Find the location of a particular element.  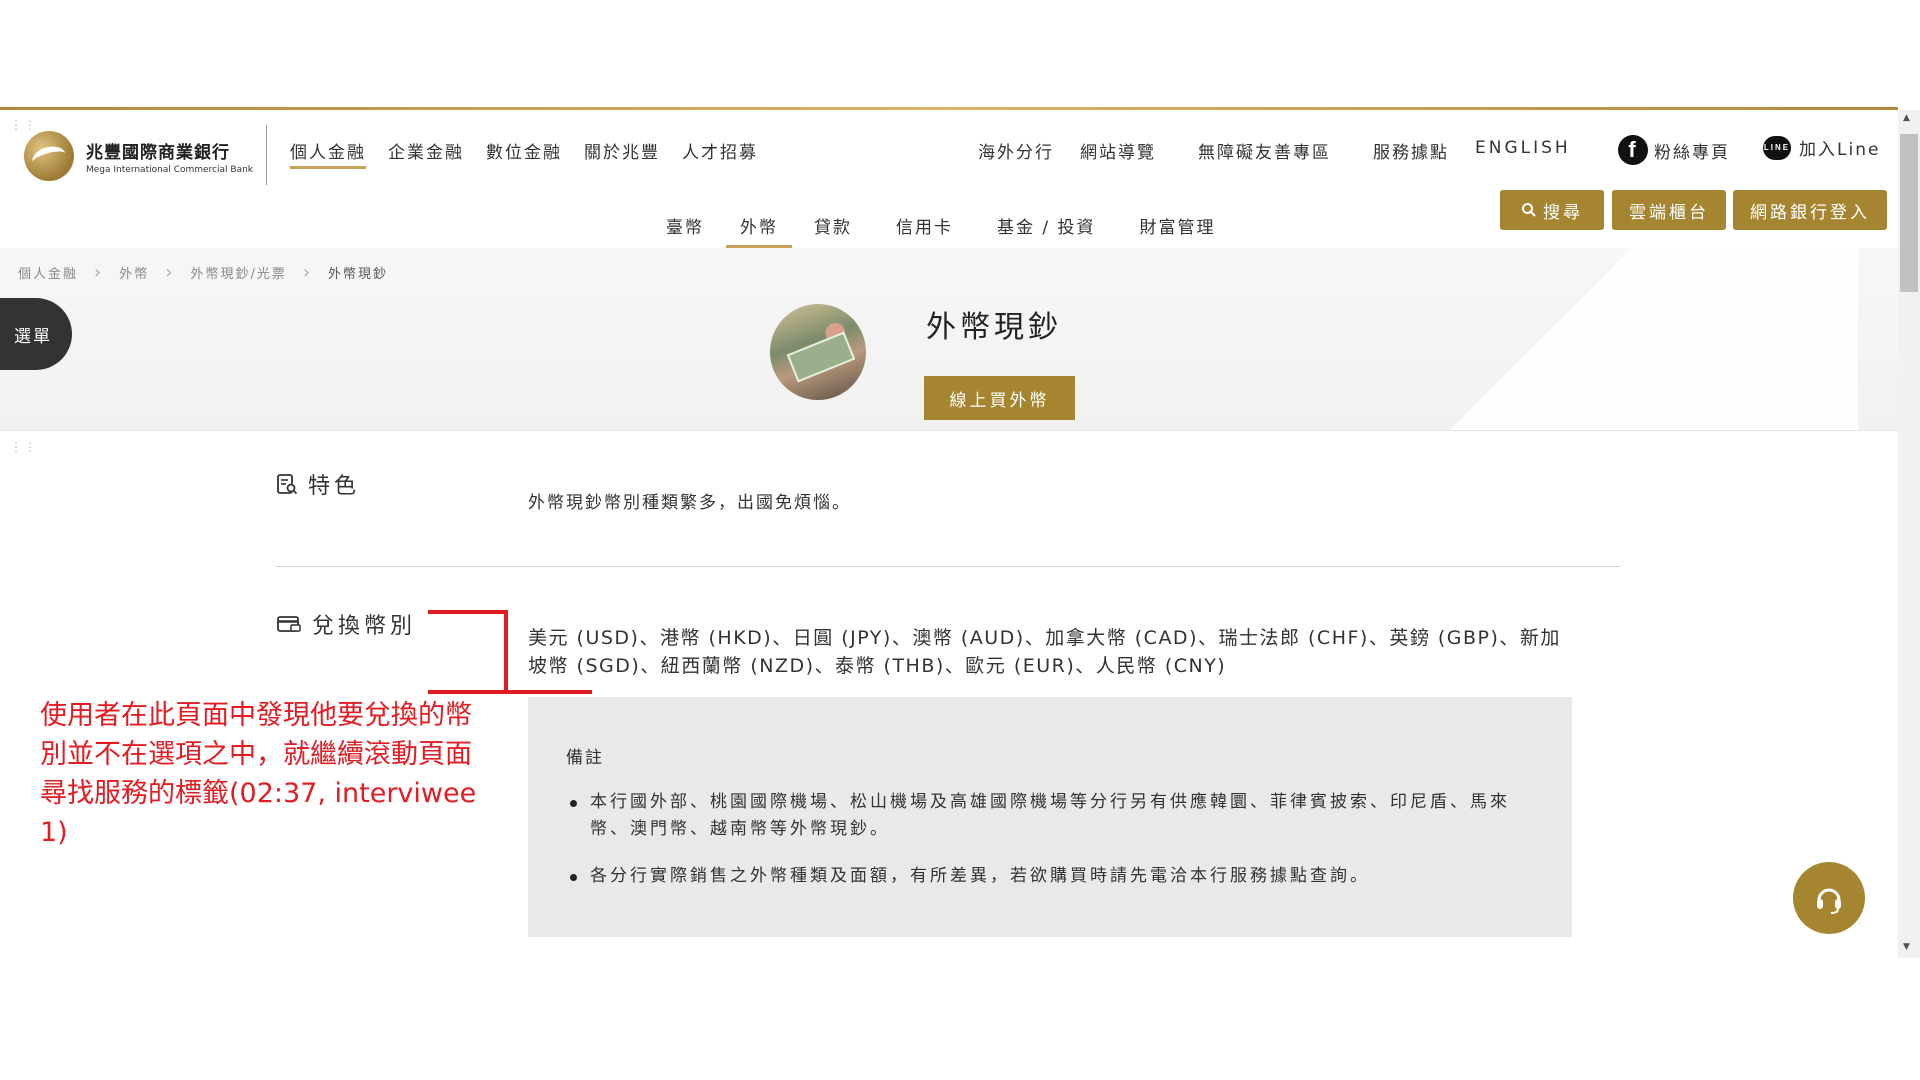

notes-title: 備註 is located at coordinates (585, 758).